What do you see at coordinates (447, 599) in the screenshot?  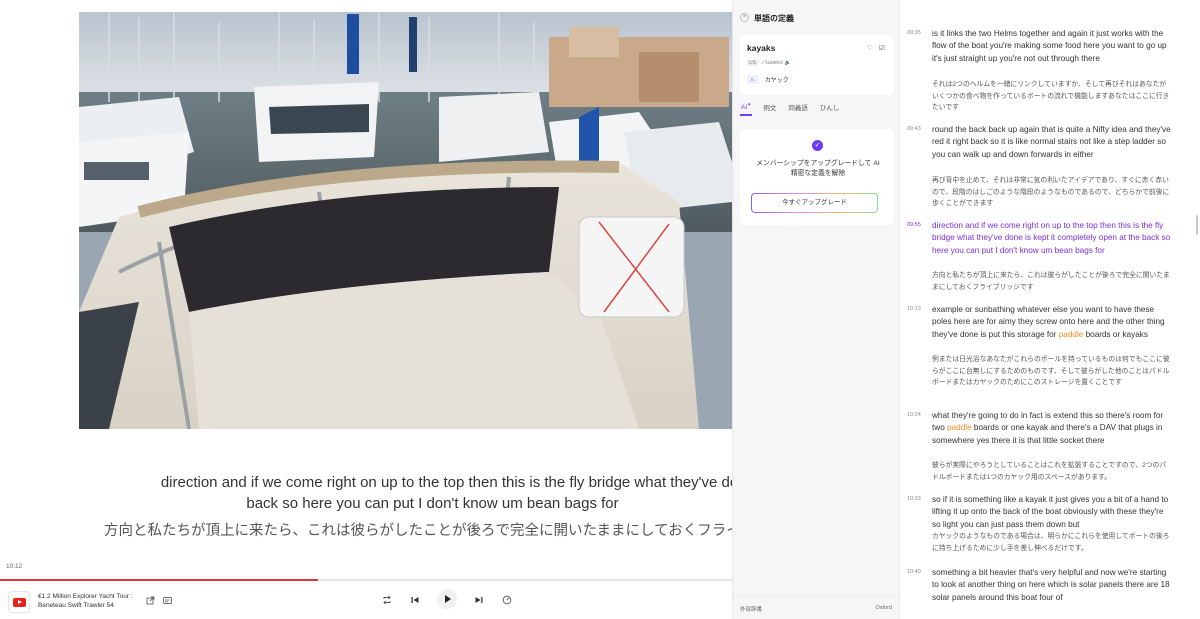 I see `play-button` at bounding box center [447, 599].